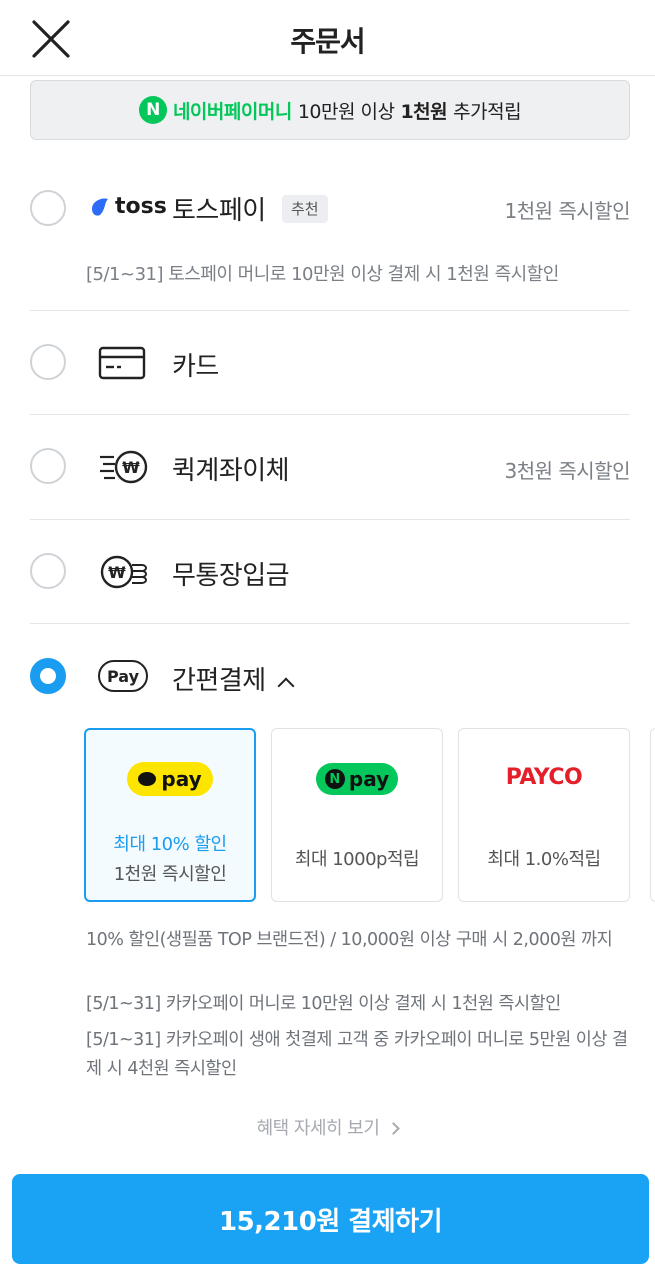 The image size is (655, 1280). Describe the element at coordinates (330, 208) in the screenshot. I see `payment-option-toss: toss 토스페이 1천원 즉시할인` at that location.